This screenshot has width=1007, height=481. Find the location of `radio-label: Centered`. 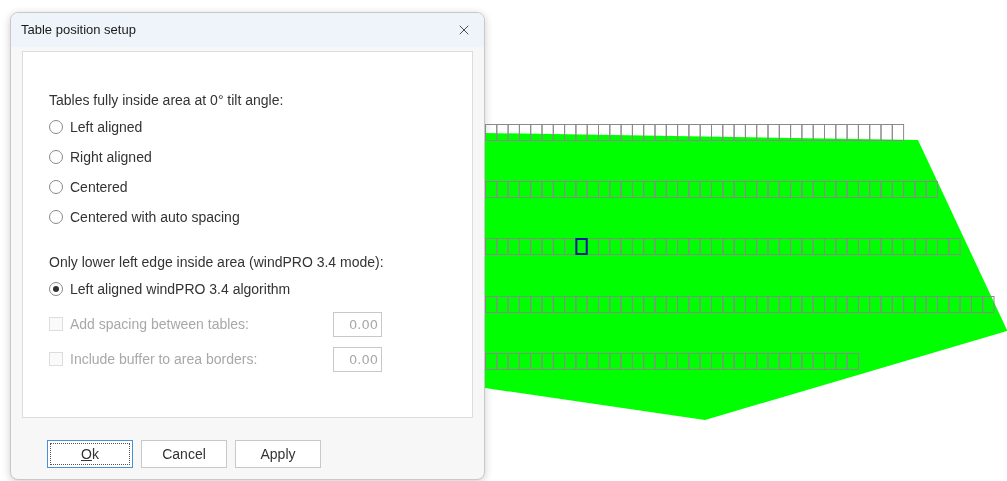

radio-label: Centered is located at coordinates (99, 187).